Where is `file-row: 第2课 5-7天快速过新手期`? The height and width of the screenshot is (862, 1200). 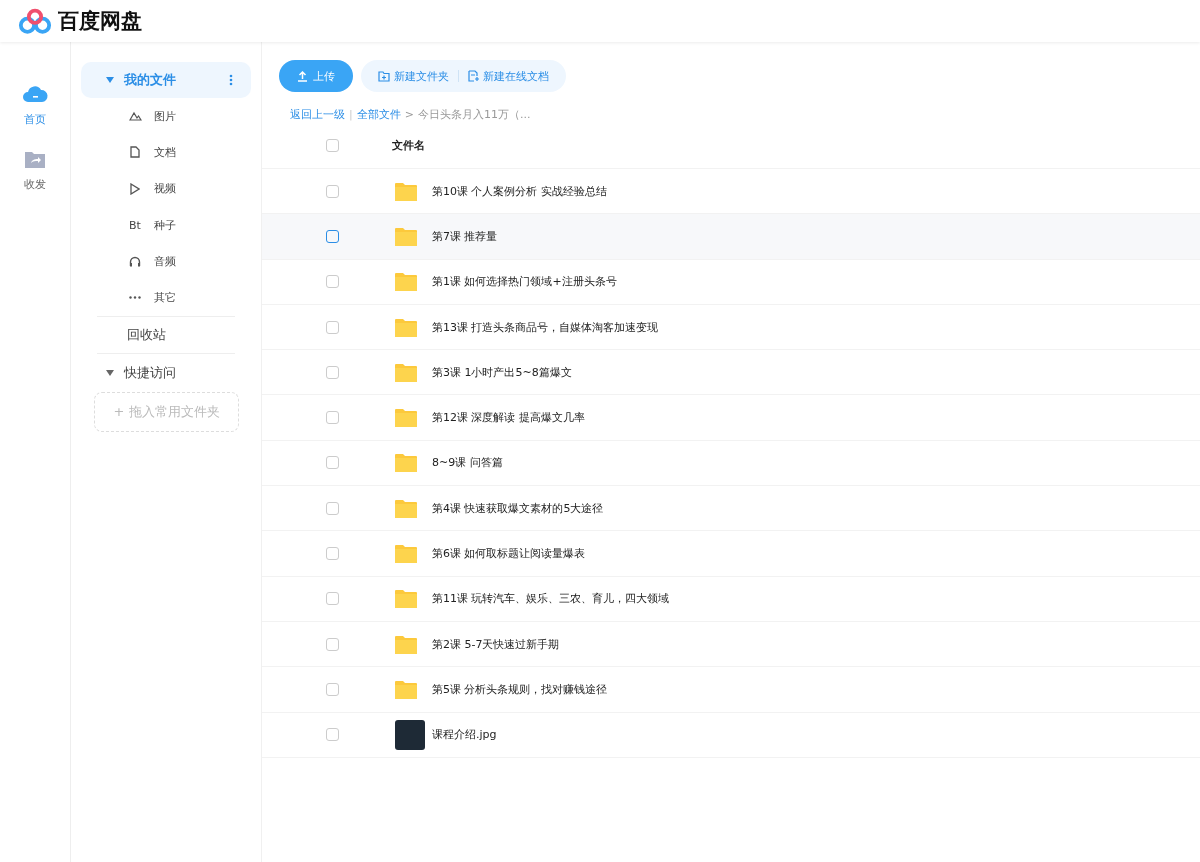 file-row: 第2课 5-7天快速过新手期 is located at coordinates (731, 644).